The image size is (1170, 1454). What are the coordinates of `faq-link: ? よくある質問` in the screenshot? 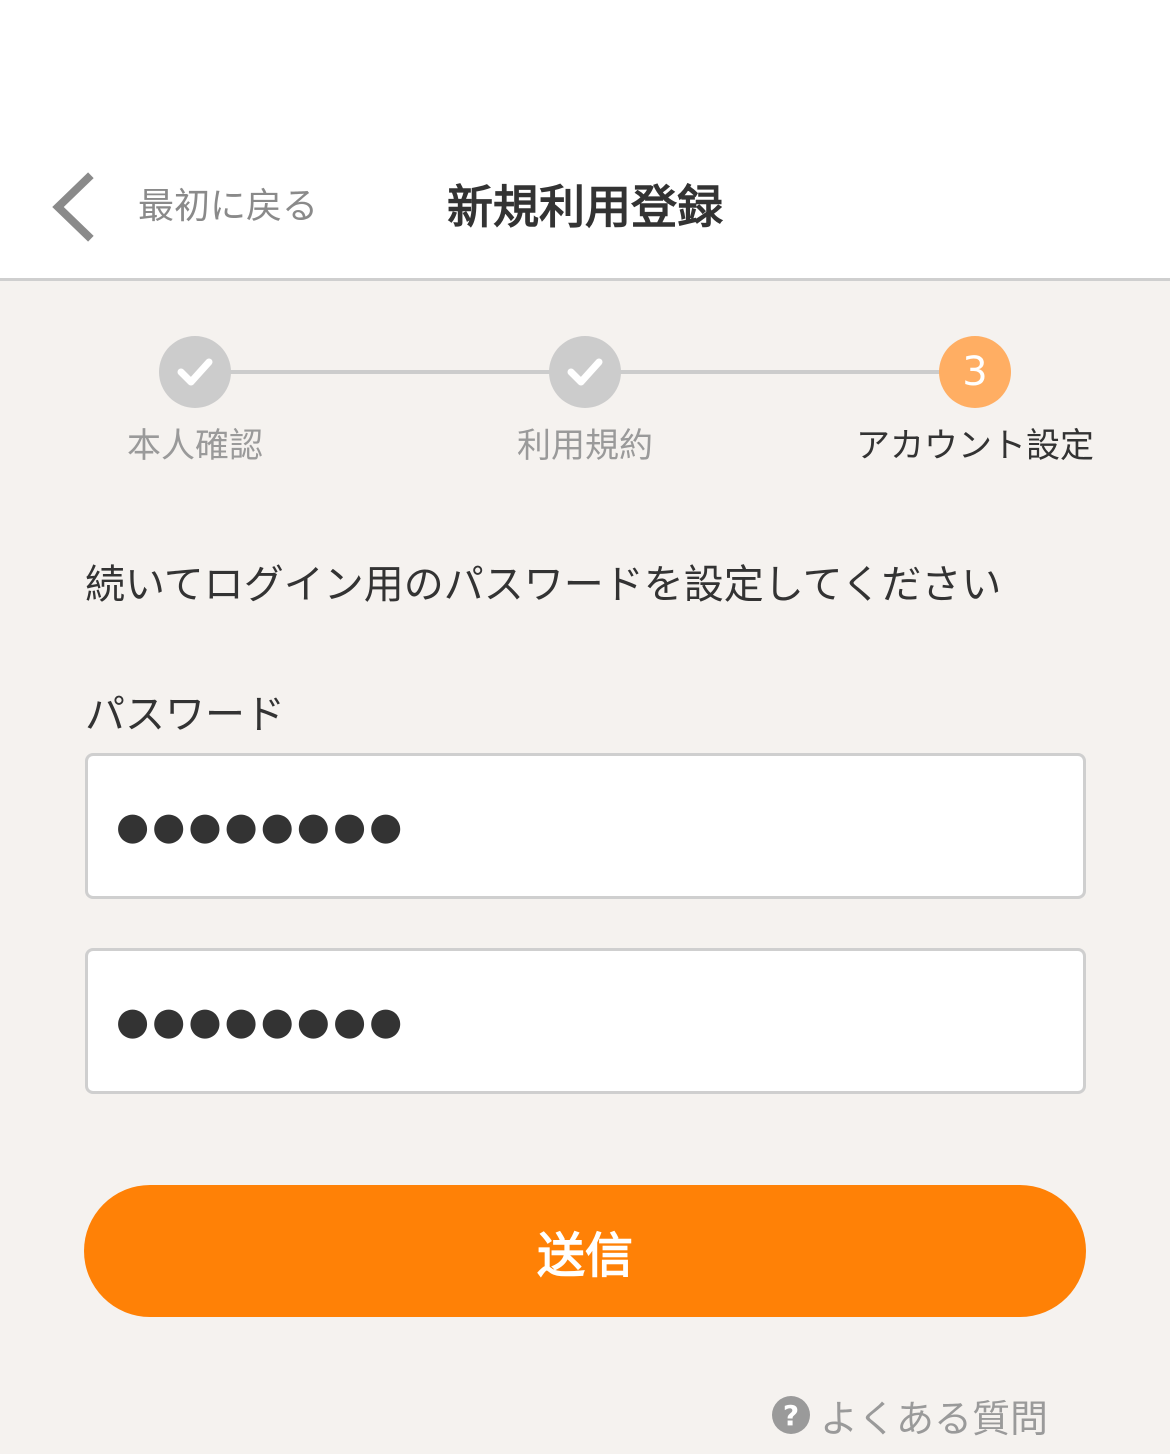 It's located at (909, 1415).